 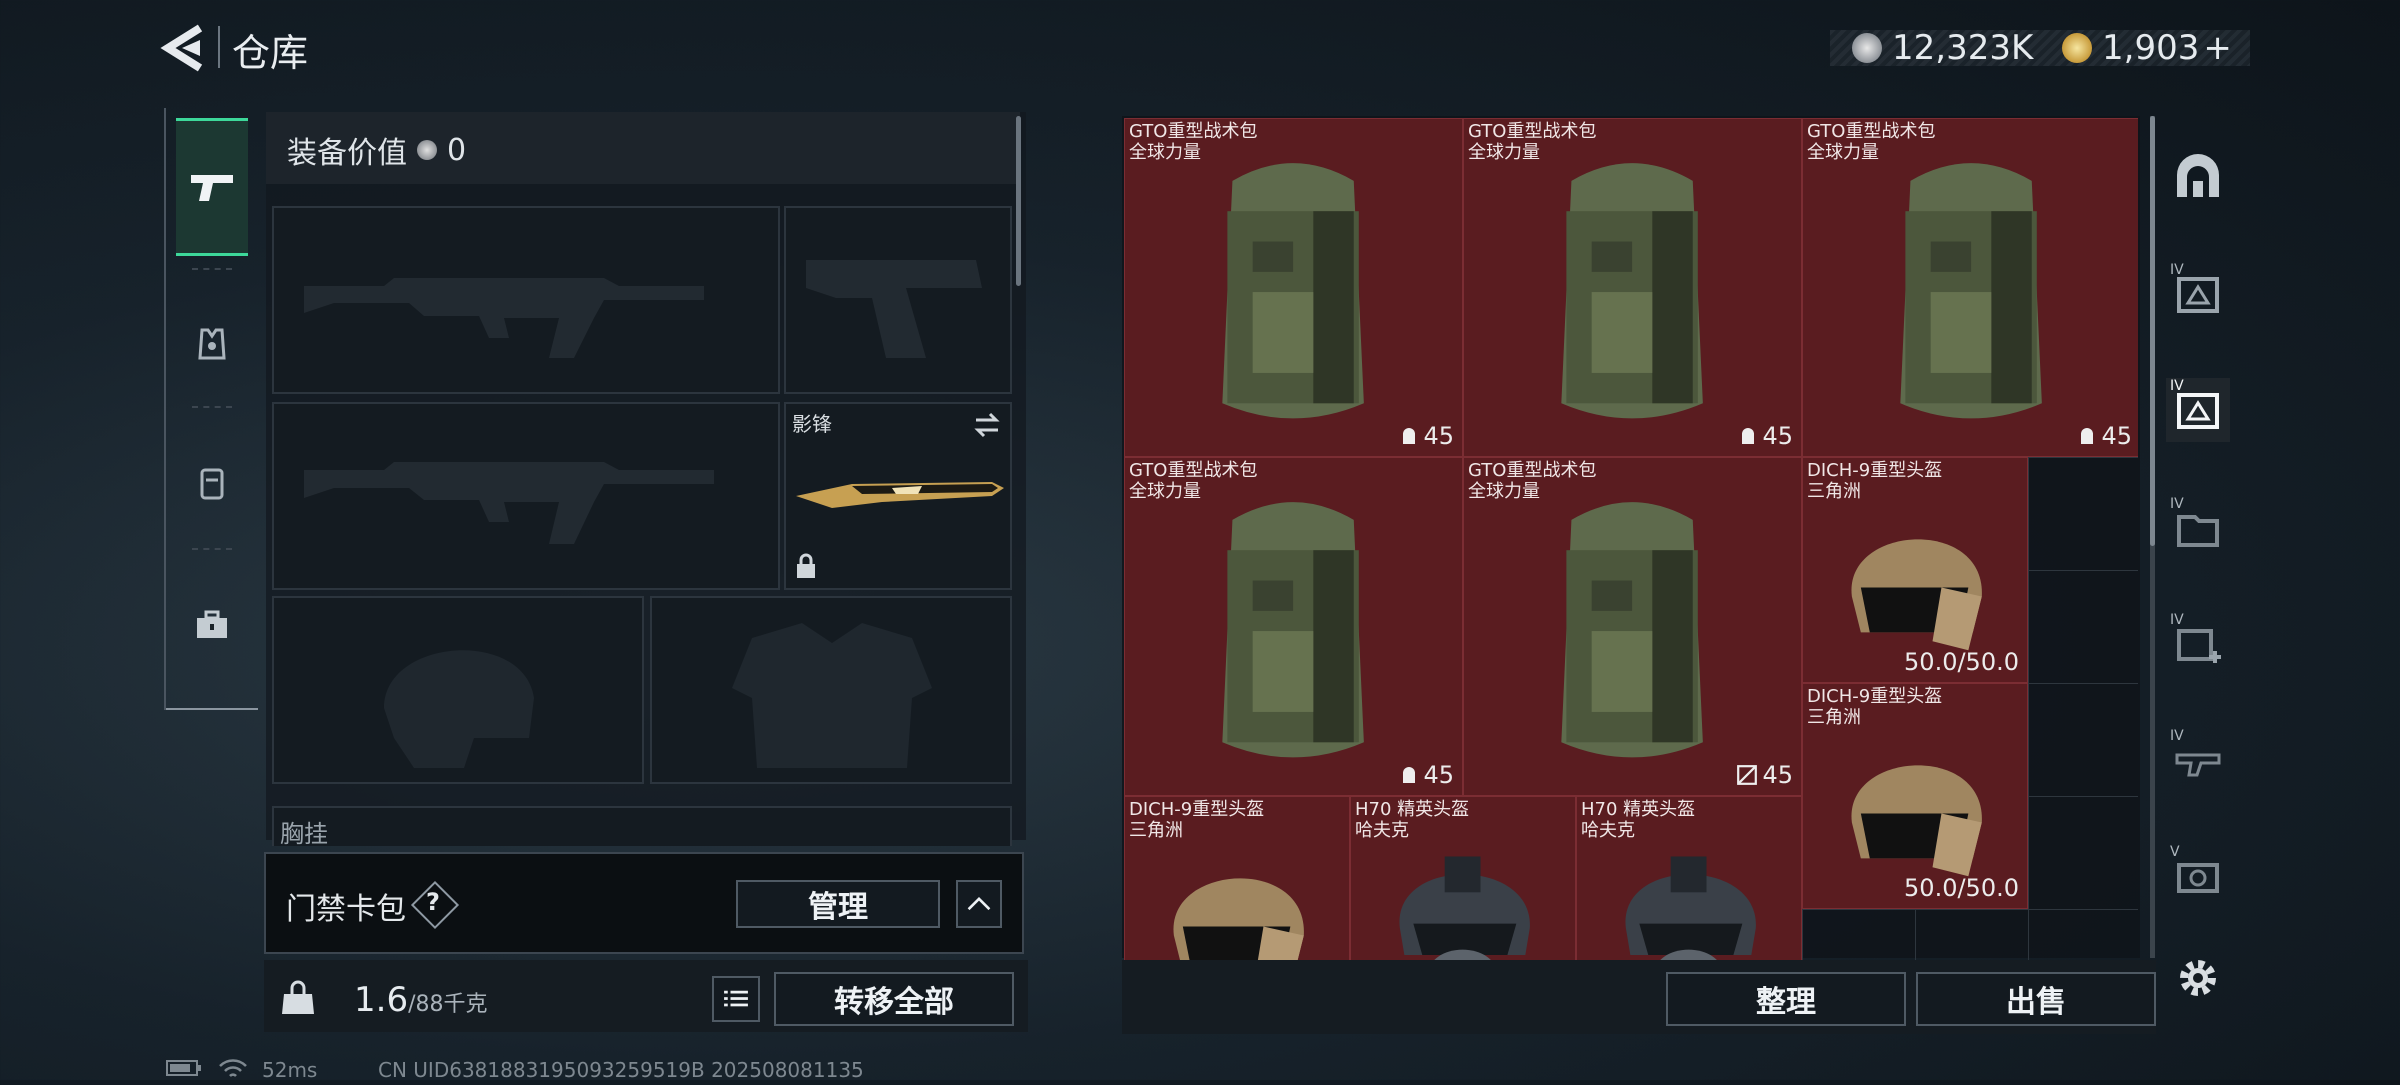 I want to click on list-icon, so click(x=736, y=998).